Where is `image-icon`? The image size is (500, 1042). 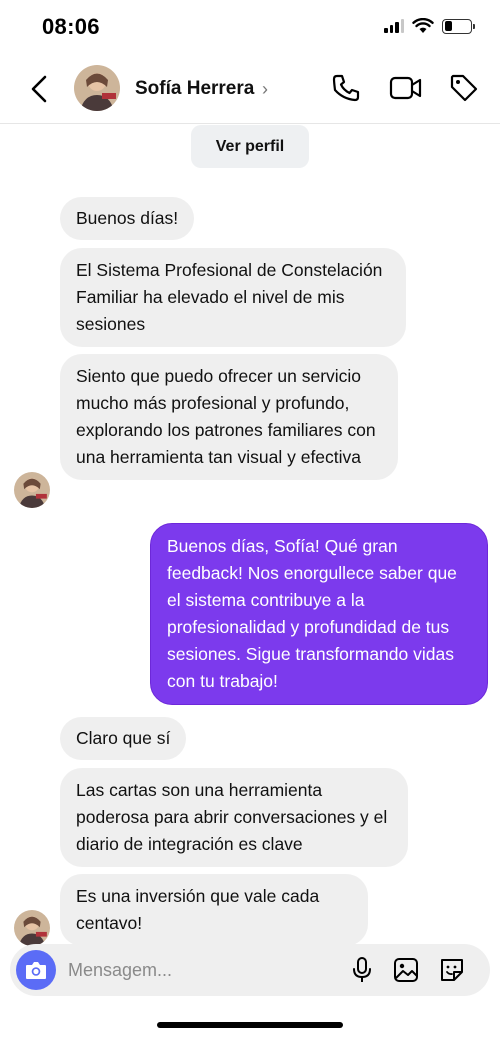
image-icon is located at coordinates (406, 970).